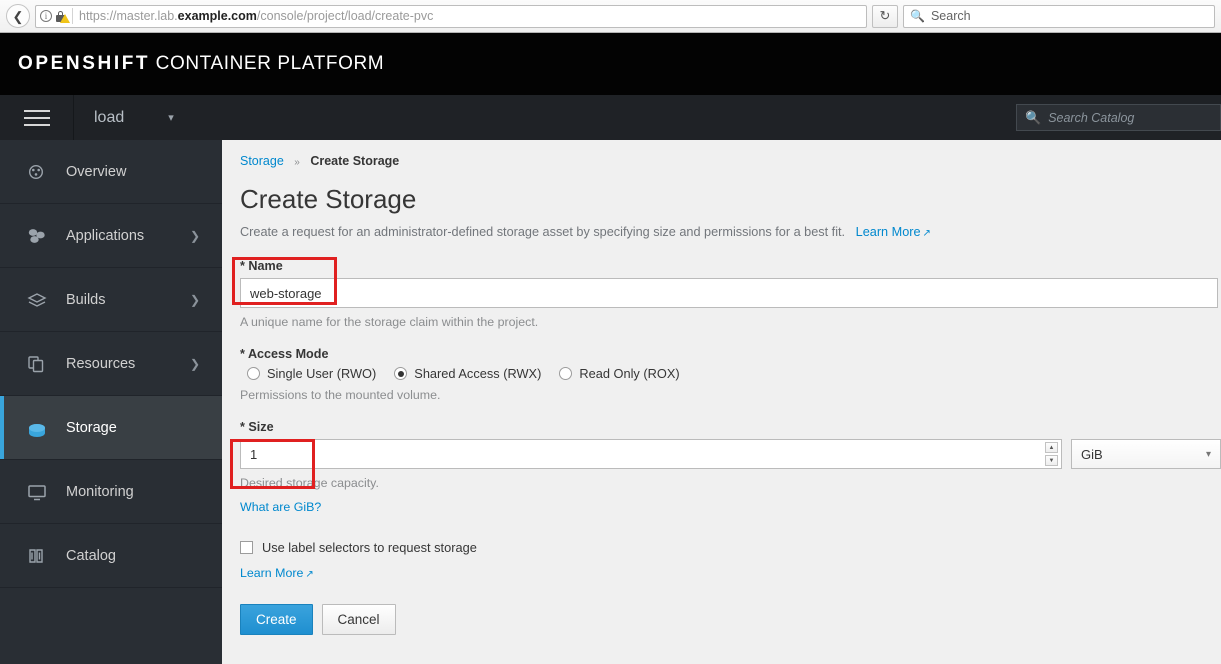 This screenshot has width=1221, height=664. Describe the element at coordinates (369, 547) in the screenshot. I see `label-selectors-label: Use label selectors to request storage` at that location.